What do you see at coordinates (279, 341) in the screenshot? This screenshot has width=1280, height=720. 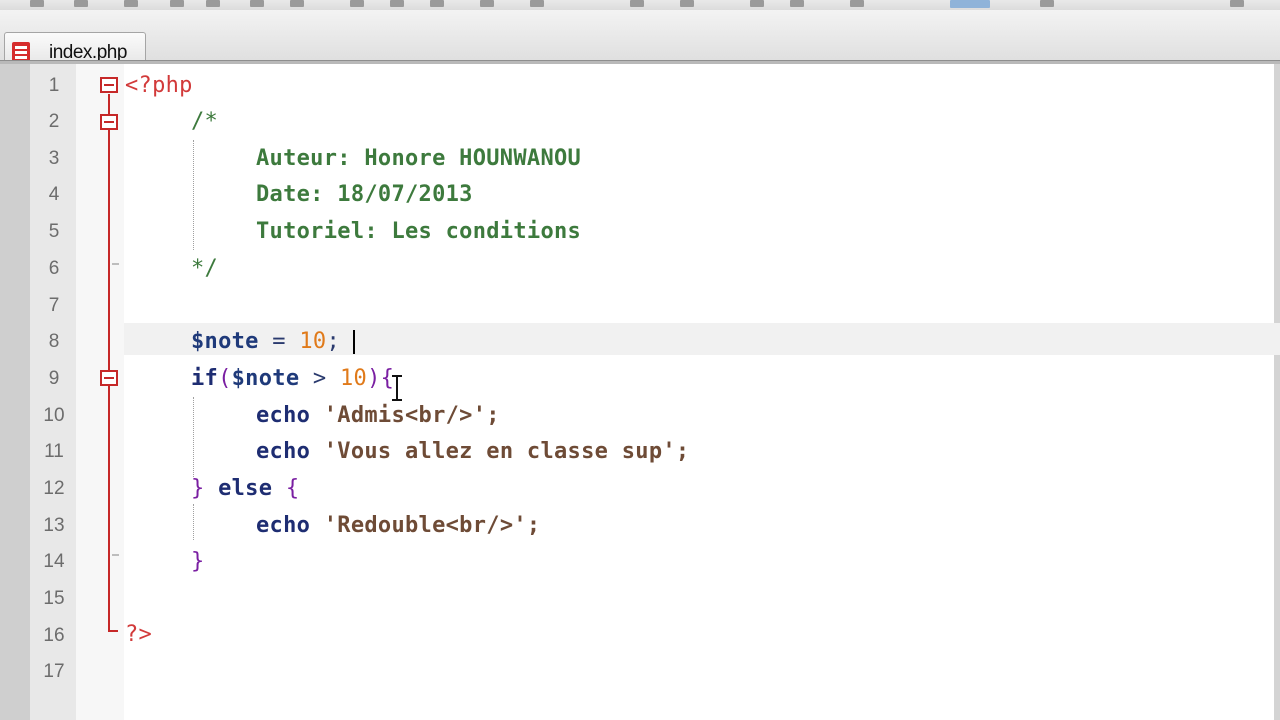 I see `operator-token: =` at bounding box center [279, 341].